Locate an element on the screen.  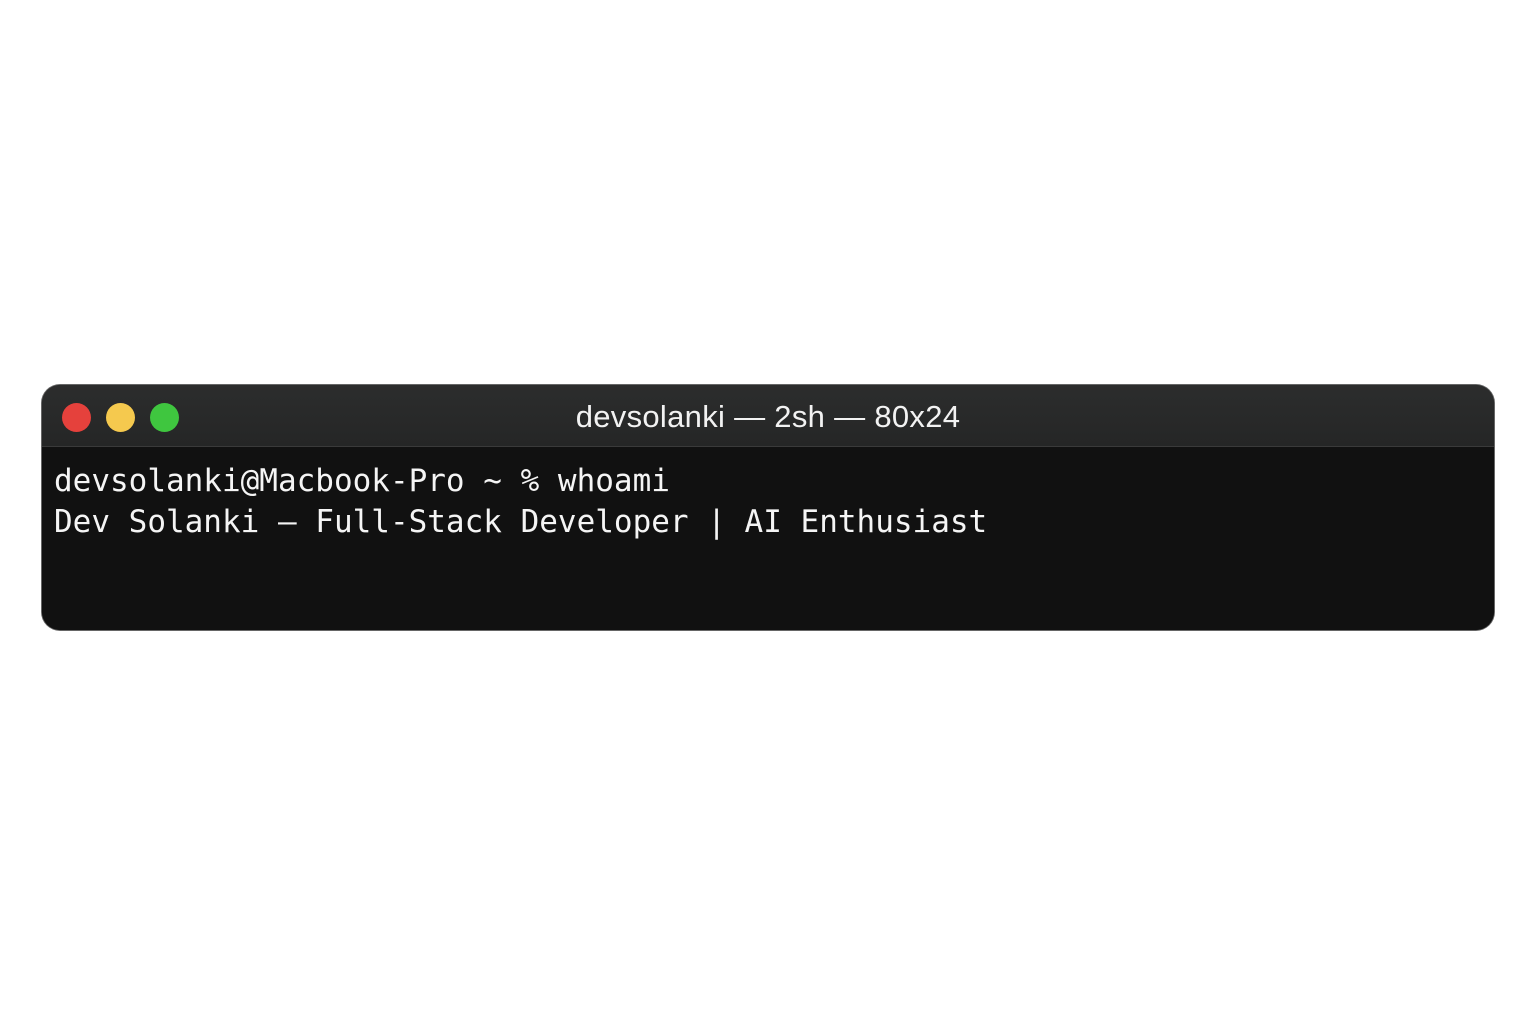
window-titlebar: devsolanki — 2sh — 80x24 is located at coordinates (768, 416).